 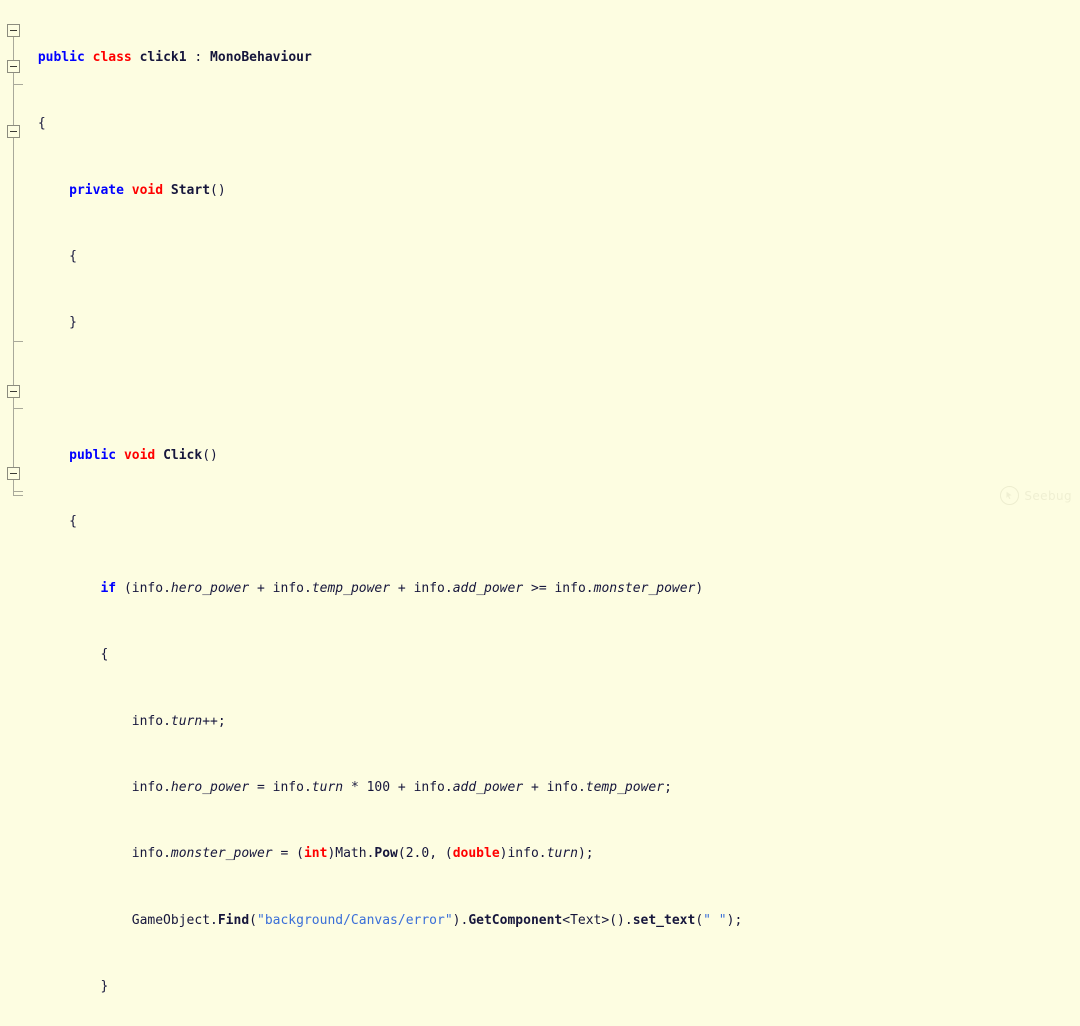 I want to click on outline-tick-click-end, so click(x=18, y=341).